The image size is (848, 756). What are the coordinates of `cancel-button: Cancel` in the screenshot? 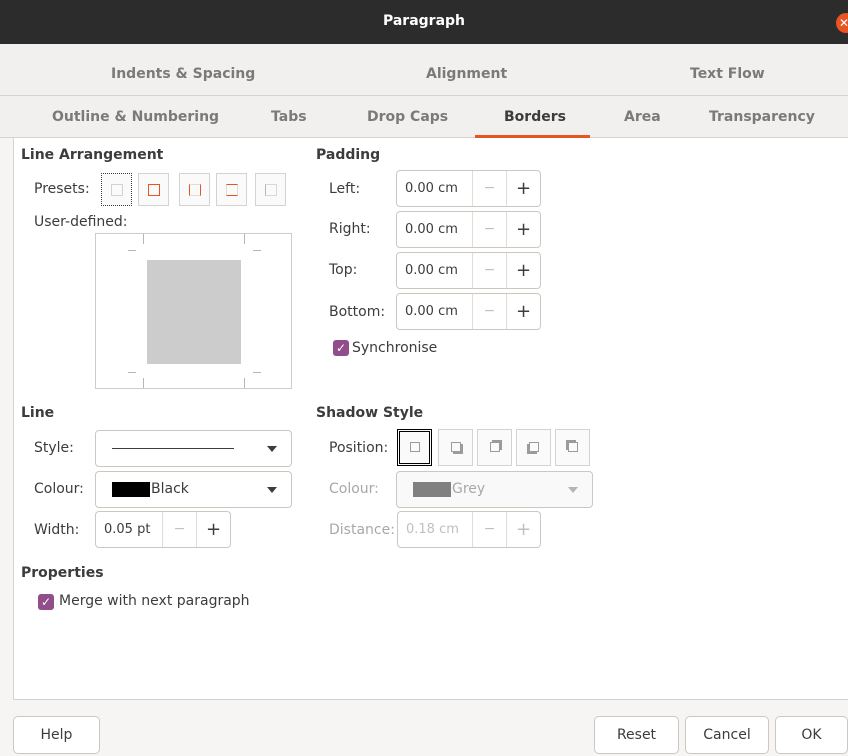 It's located at (727, 735).